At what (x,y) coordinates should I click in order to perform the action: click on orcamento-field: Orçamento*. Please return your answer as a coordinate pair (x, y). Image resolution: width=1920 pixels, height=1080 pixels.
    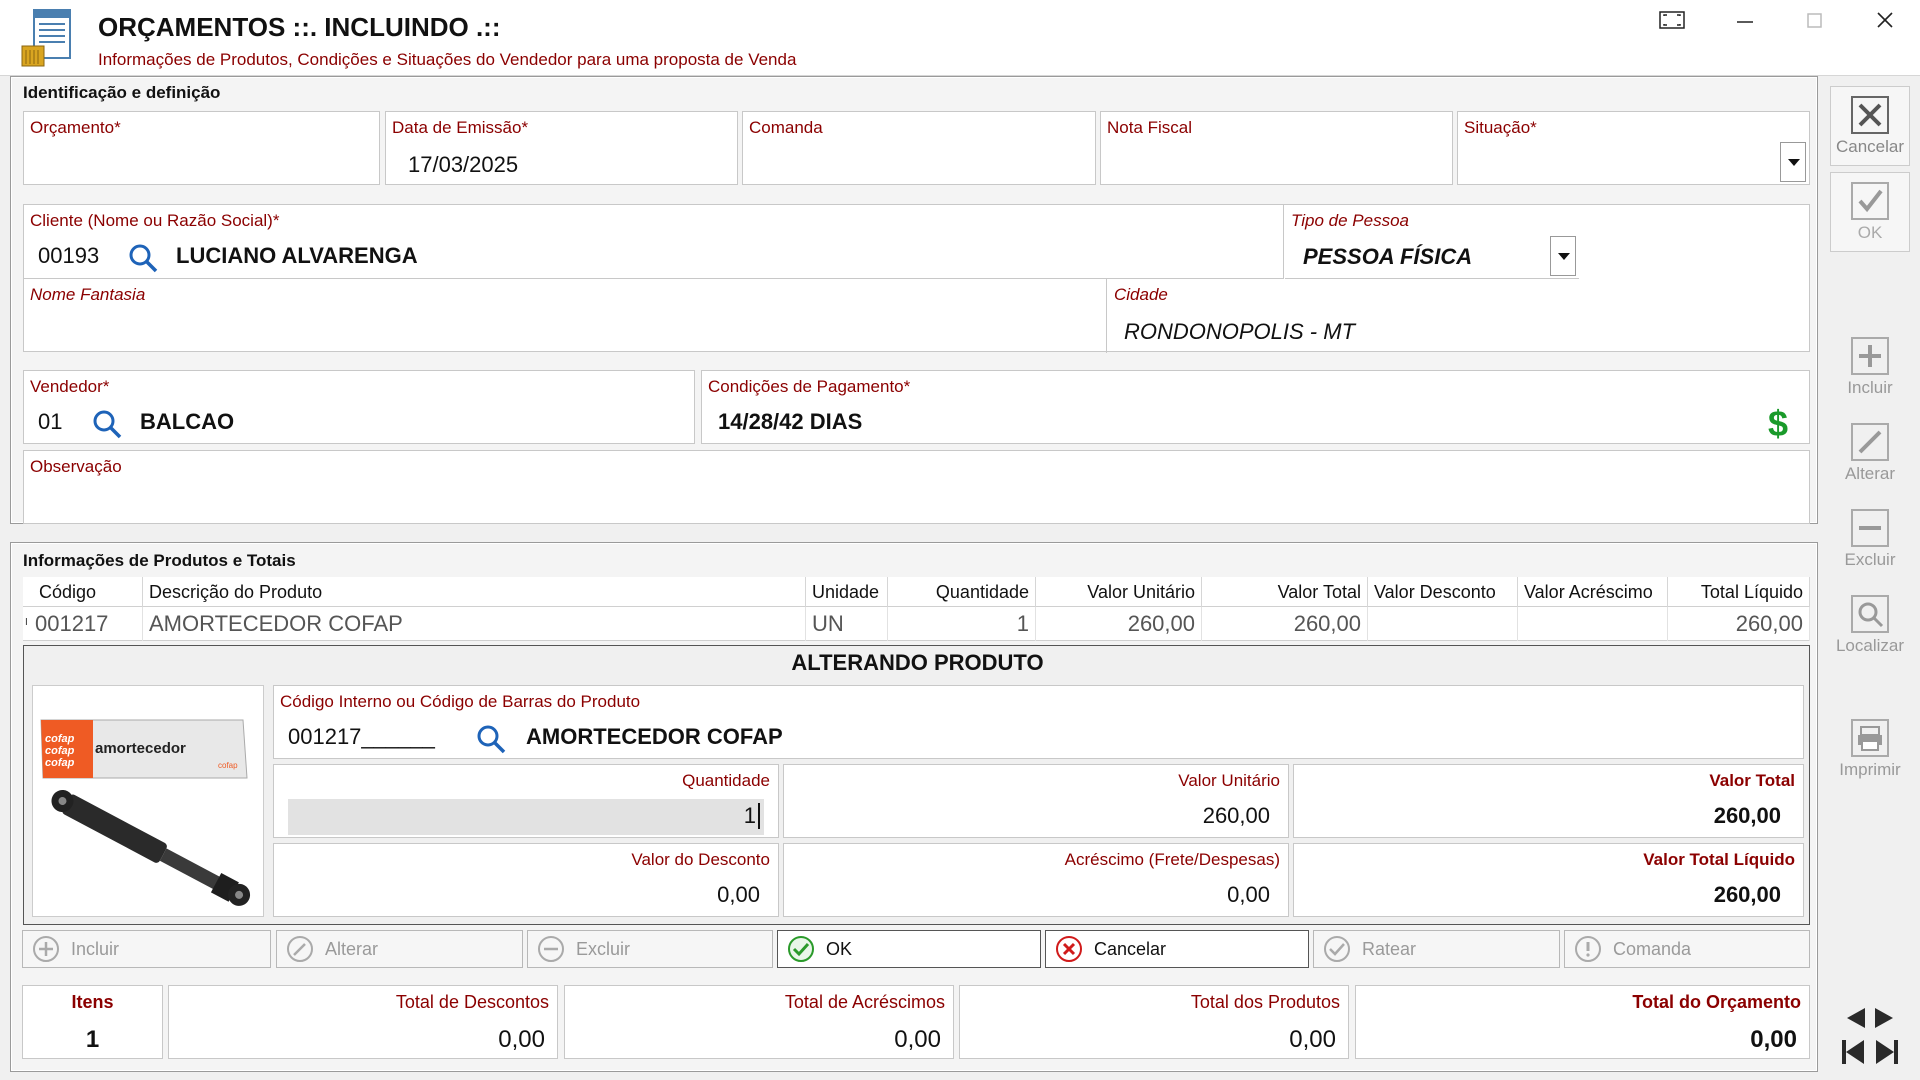
    Looking at the image, I should click on (201, 148).